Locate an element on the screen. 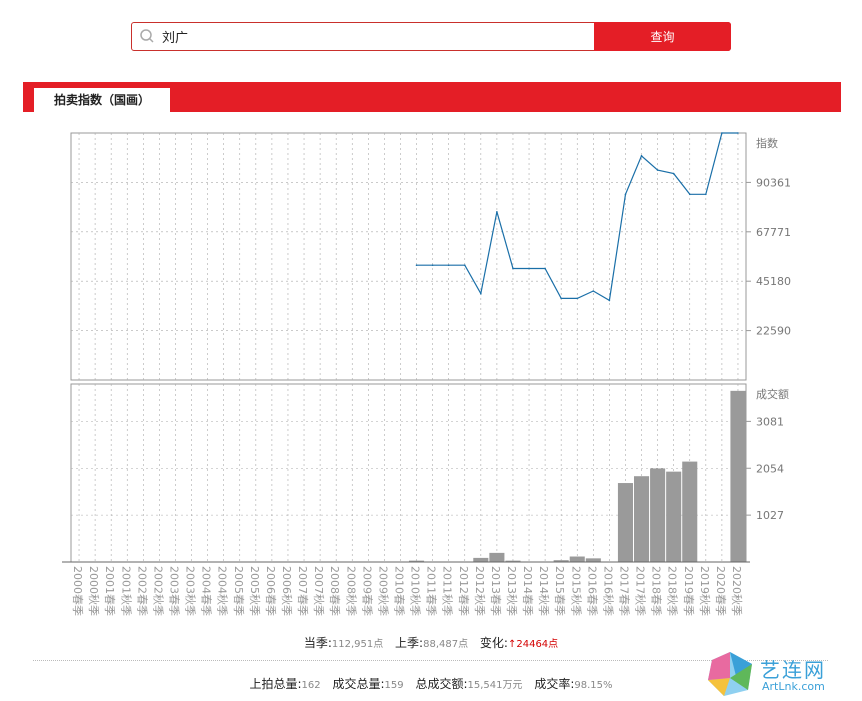 This screenshot has height=701, width=862. x-tick-label: 2001春季 is located at coordinates (109, 591).